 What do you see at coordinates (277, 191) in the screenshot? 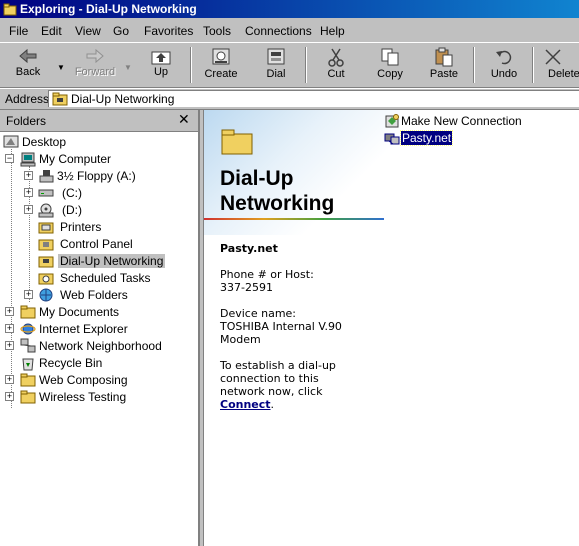
I see `page-title: Dial-Up Networking` at bounding box center [277, 191].